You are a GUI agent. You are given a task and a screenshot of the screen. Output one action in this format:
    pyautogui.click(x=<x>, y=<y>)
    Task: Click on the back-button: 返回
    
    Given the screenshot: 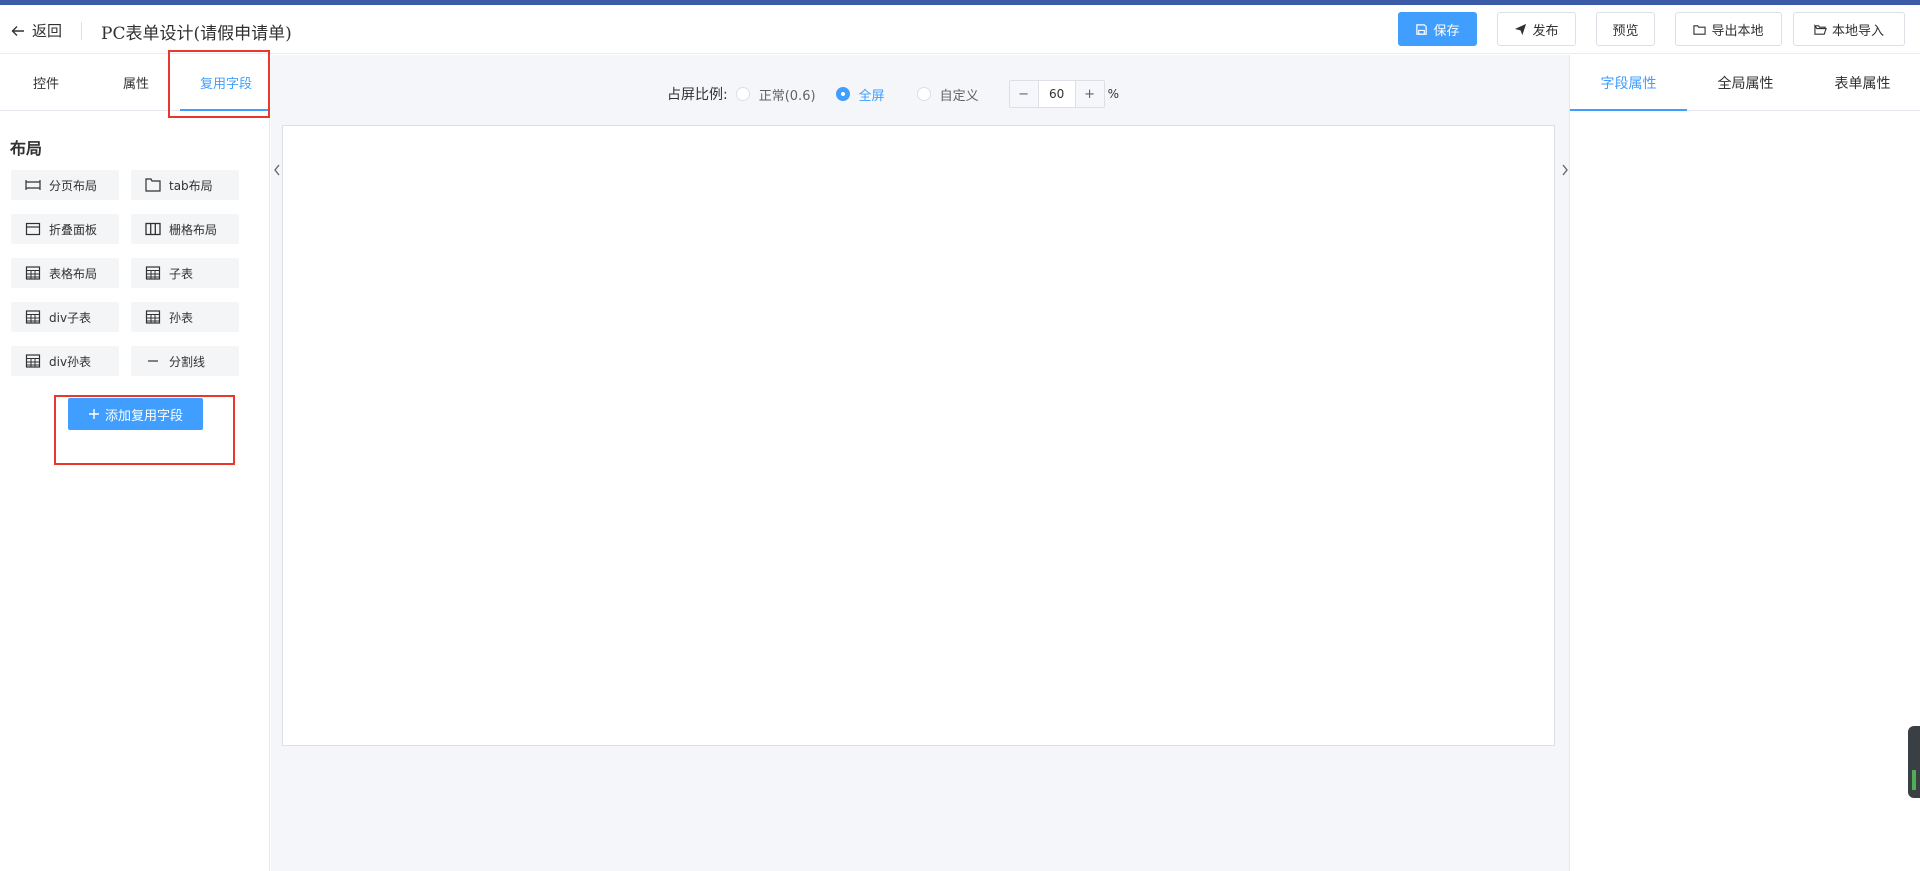 What is the action you would take?
    pyautogui.click(x=36, y=30)
    